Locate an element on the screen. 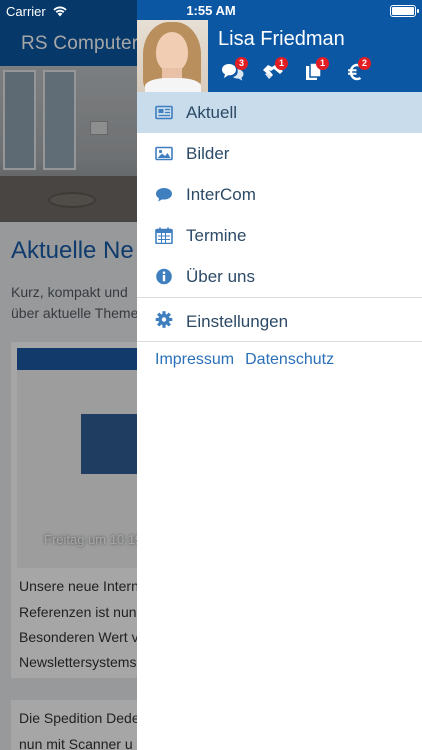 Image resolution: width=422 pixels, height=750 pixels. notification-badge: 2 is located at coordinates (364, 63).